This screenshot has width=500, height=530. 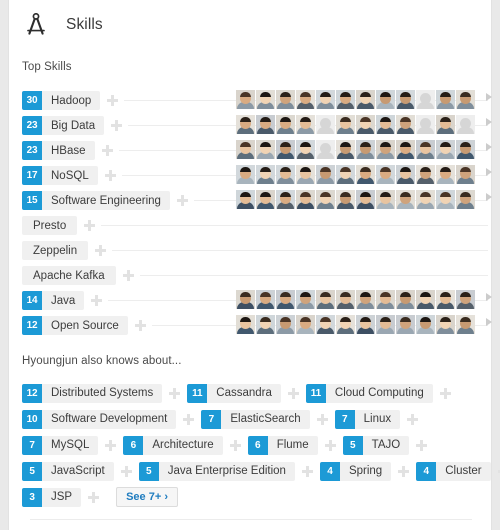 What do you see at coordinates (234, 393) in the screenshot?
I see `skill-chip: 11 Cassandra` at bounding box center [234, 393].